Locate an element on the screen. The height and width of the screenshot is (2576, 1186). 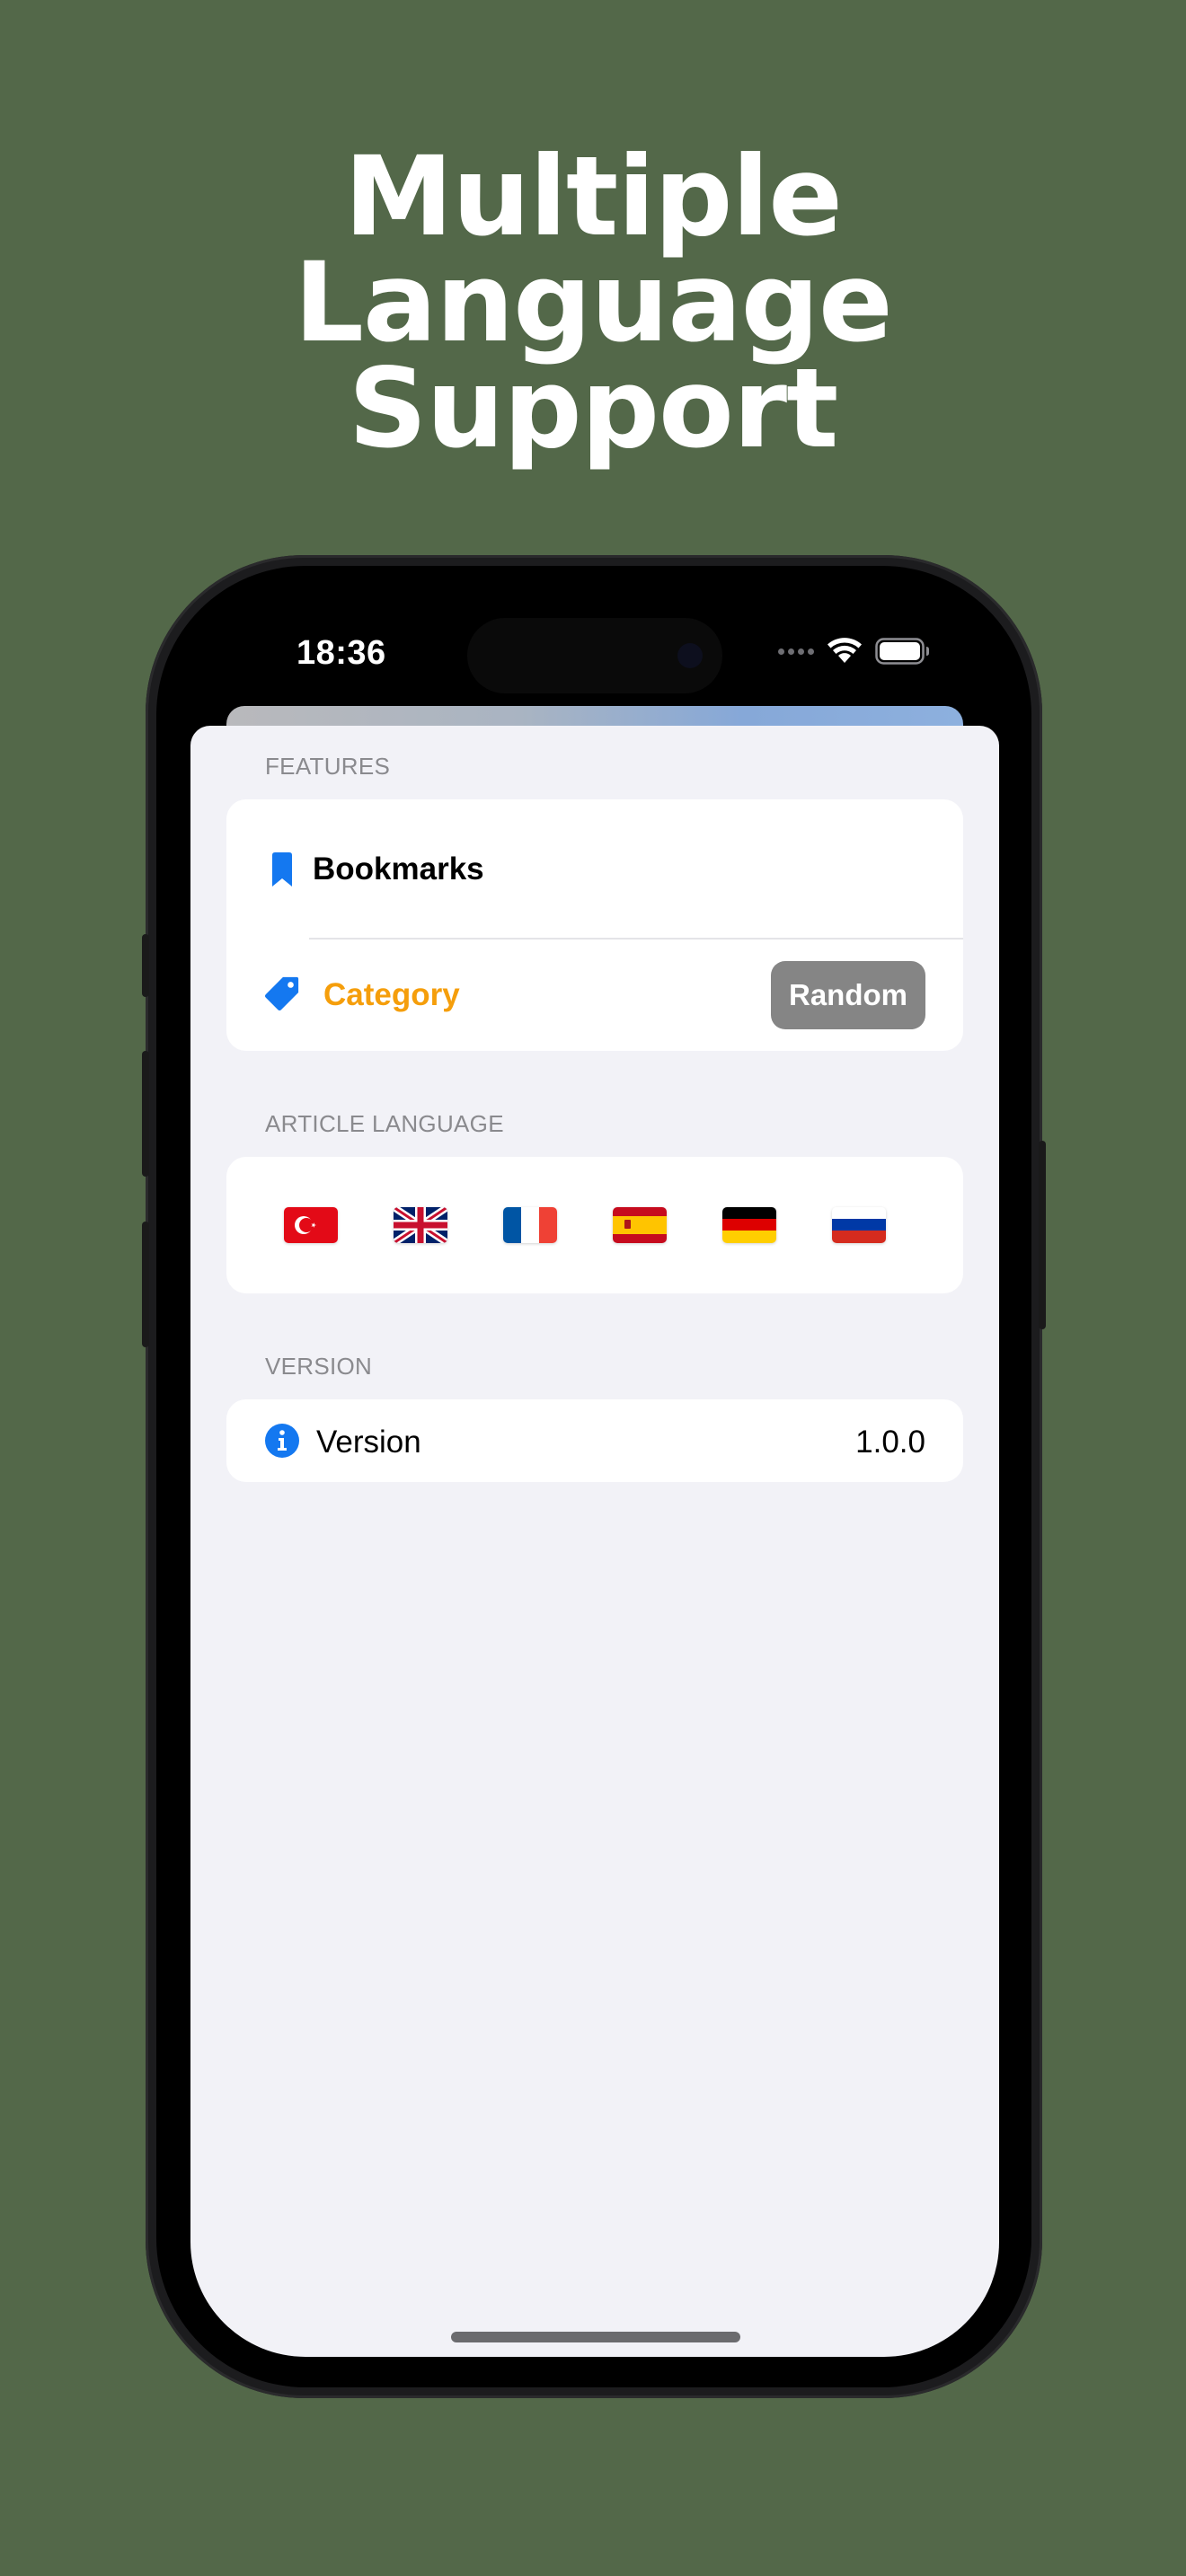
status-bar: 18:36 is located at coordinates (594, 656).